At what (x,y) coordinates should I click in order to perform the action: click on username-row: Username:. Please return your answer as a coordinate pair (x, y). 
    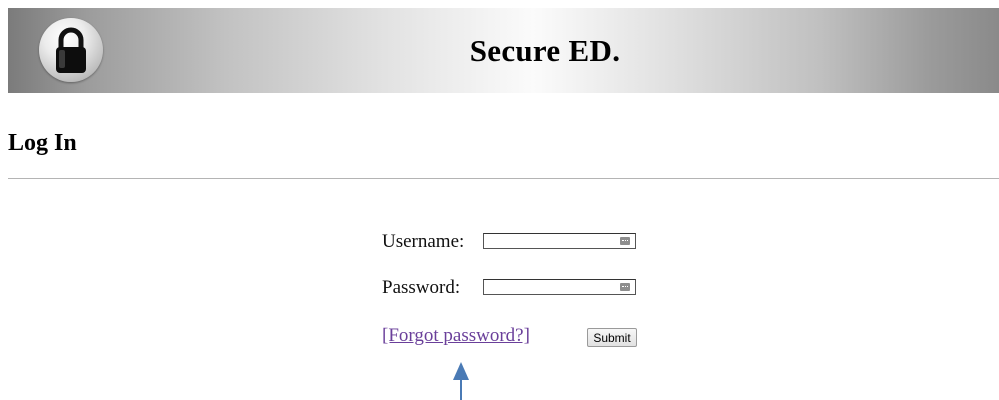
    Looking at the image, I should click on (509, 241).